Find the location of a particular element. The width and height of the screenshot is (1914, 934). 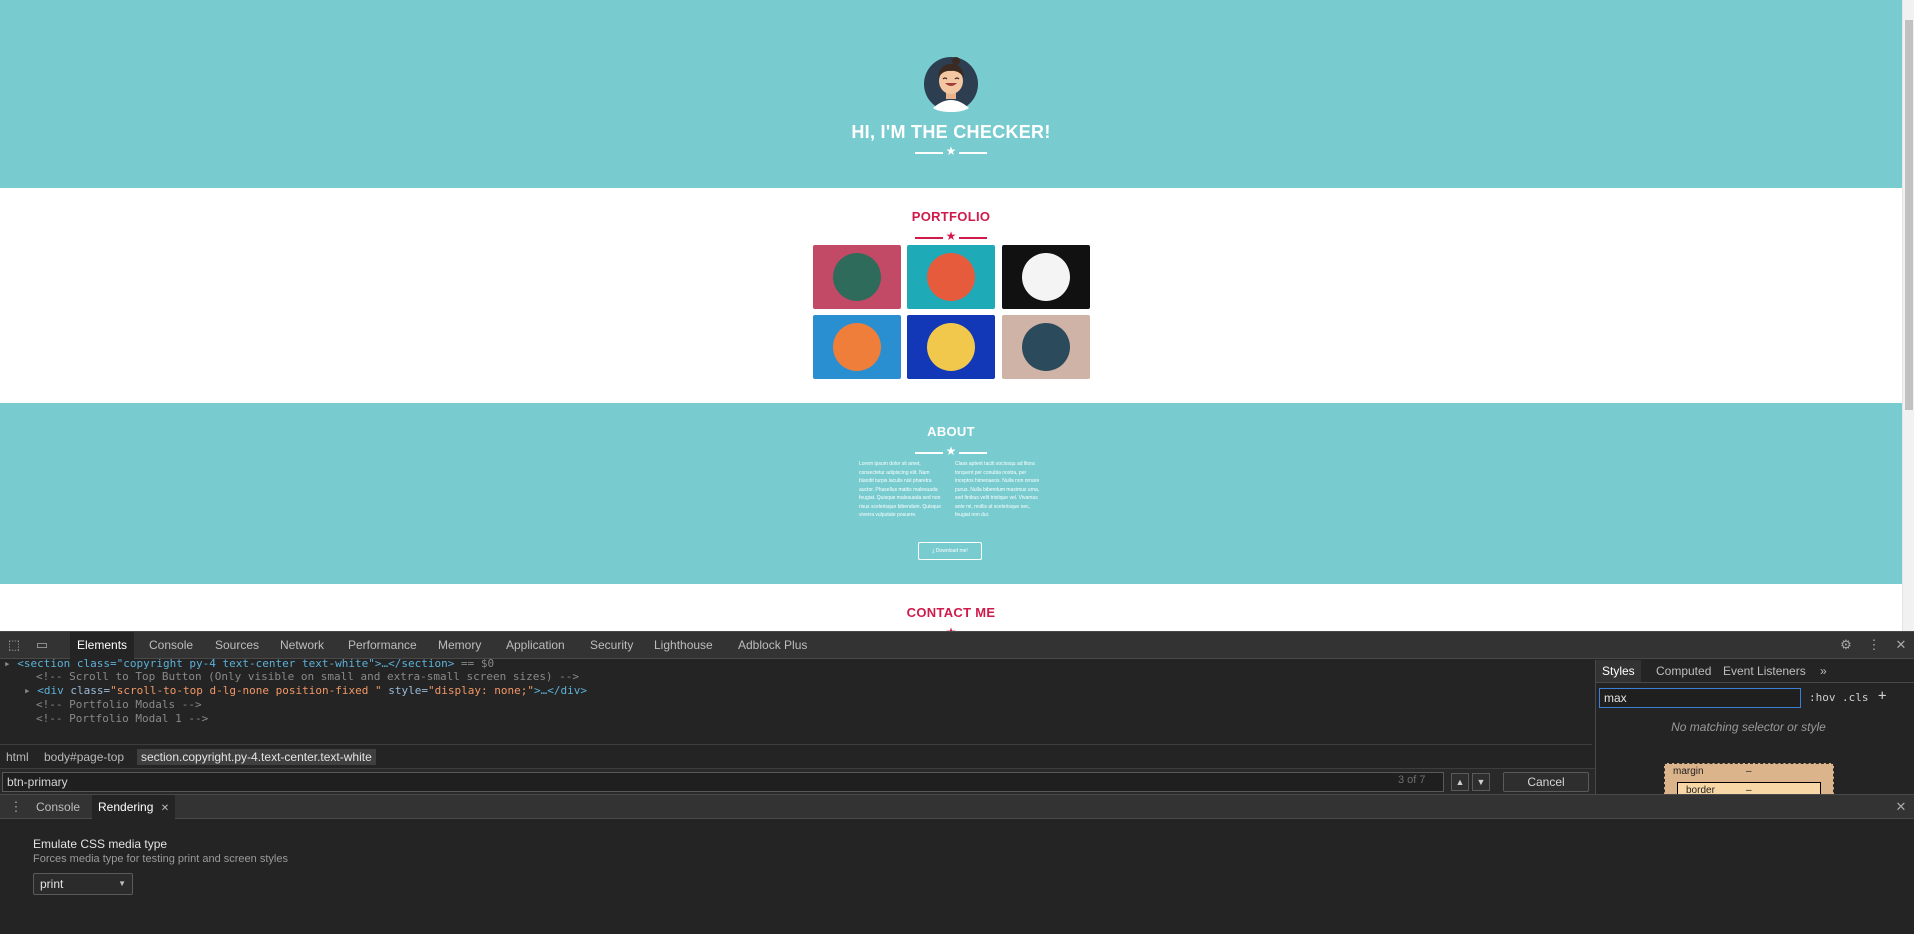

find-input: btn-primary is located at coordinates (723, 782).